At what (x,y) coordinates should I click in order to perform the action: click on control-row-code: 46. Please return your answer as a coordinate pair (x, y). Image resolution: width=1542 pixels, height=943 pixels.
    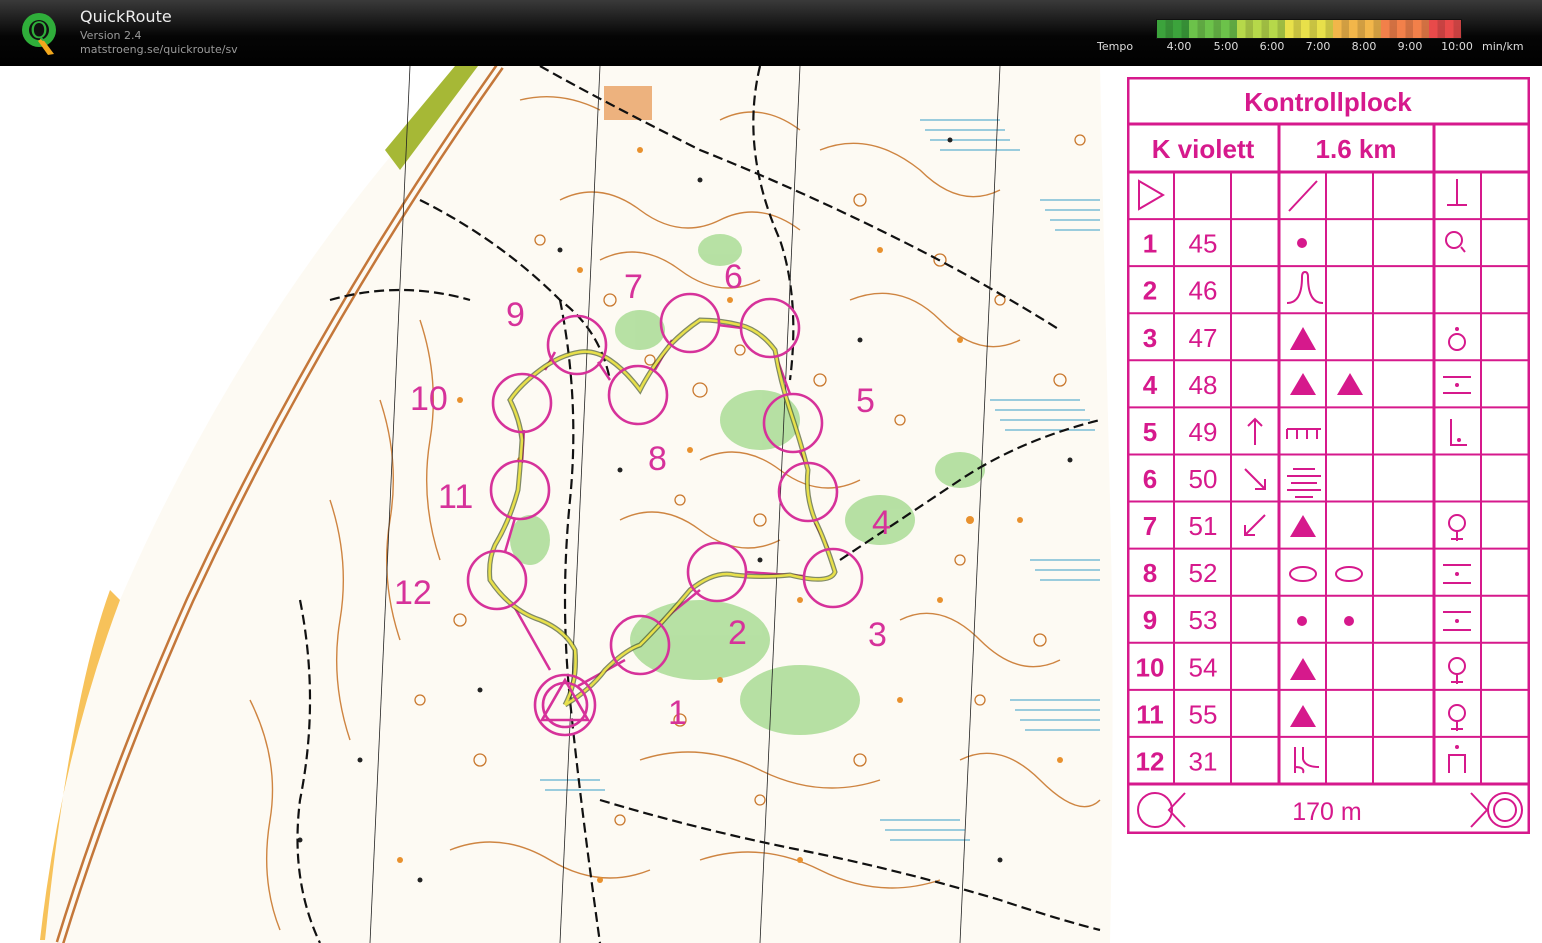
    Looking at the image, I should click on (1203, 291).